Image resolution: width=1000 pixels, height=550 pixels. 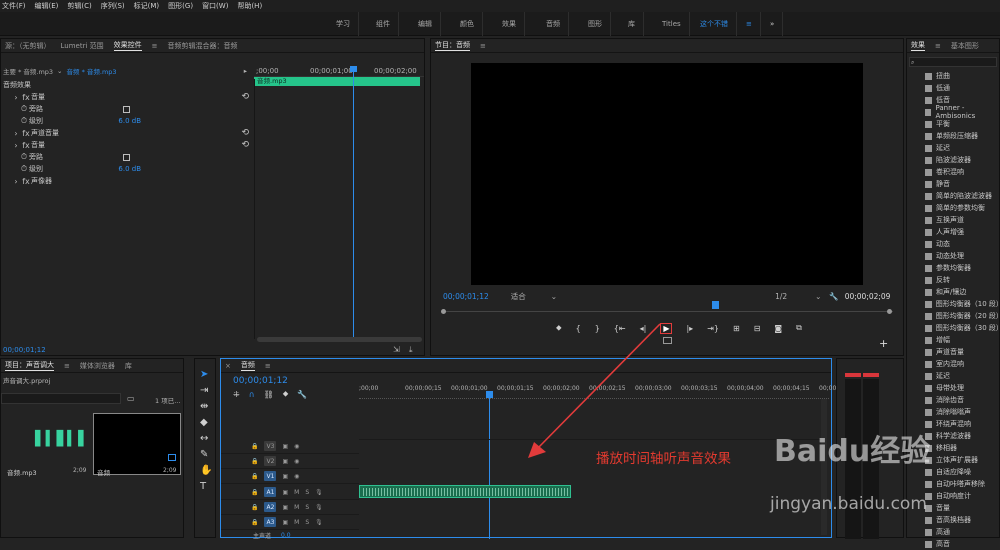 I want to click on nest-icon: ⁜, so click(x=236, y=394).